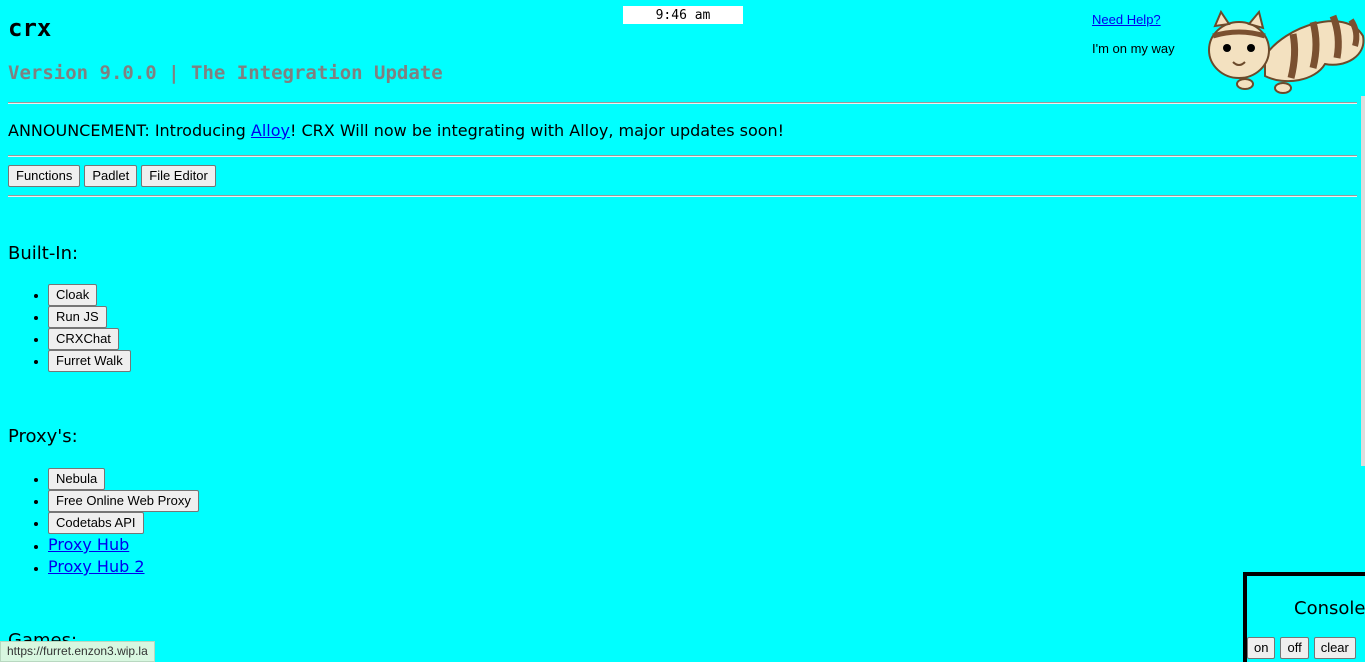 The width and height of the screenshot is (1365, 662). What do you see at coordinates (225, 73) in the screenshot?
I see `version-heading: Version 9.0.0 | The Integration Update` at bounding box center [225, 73].